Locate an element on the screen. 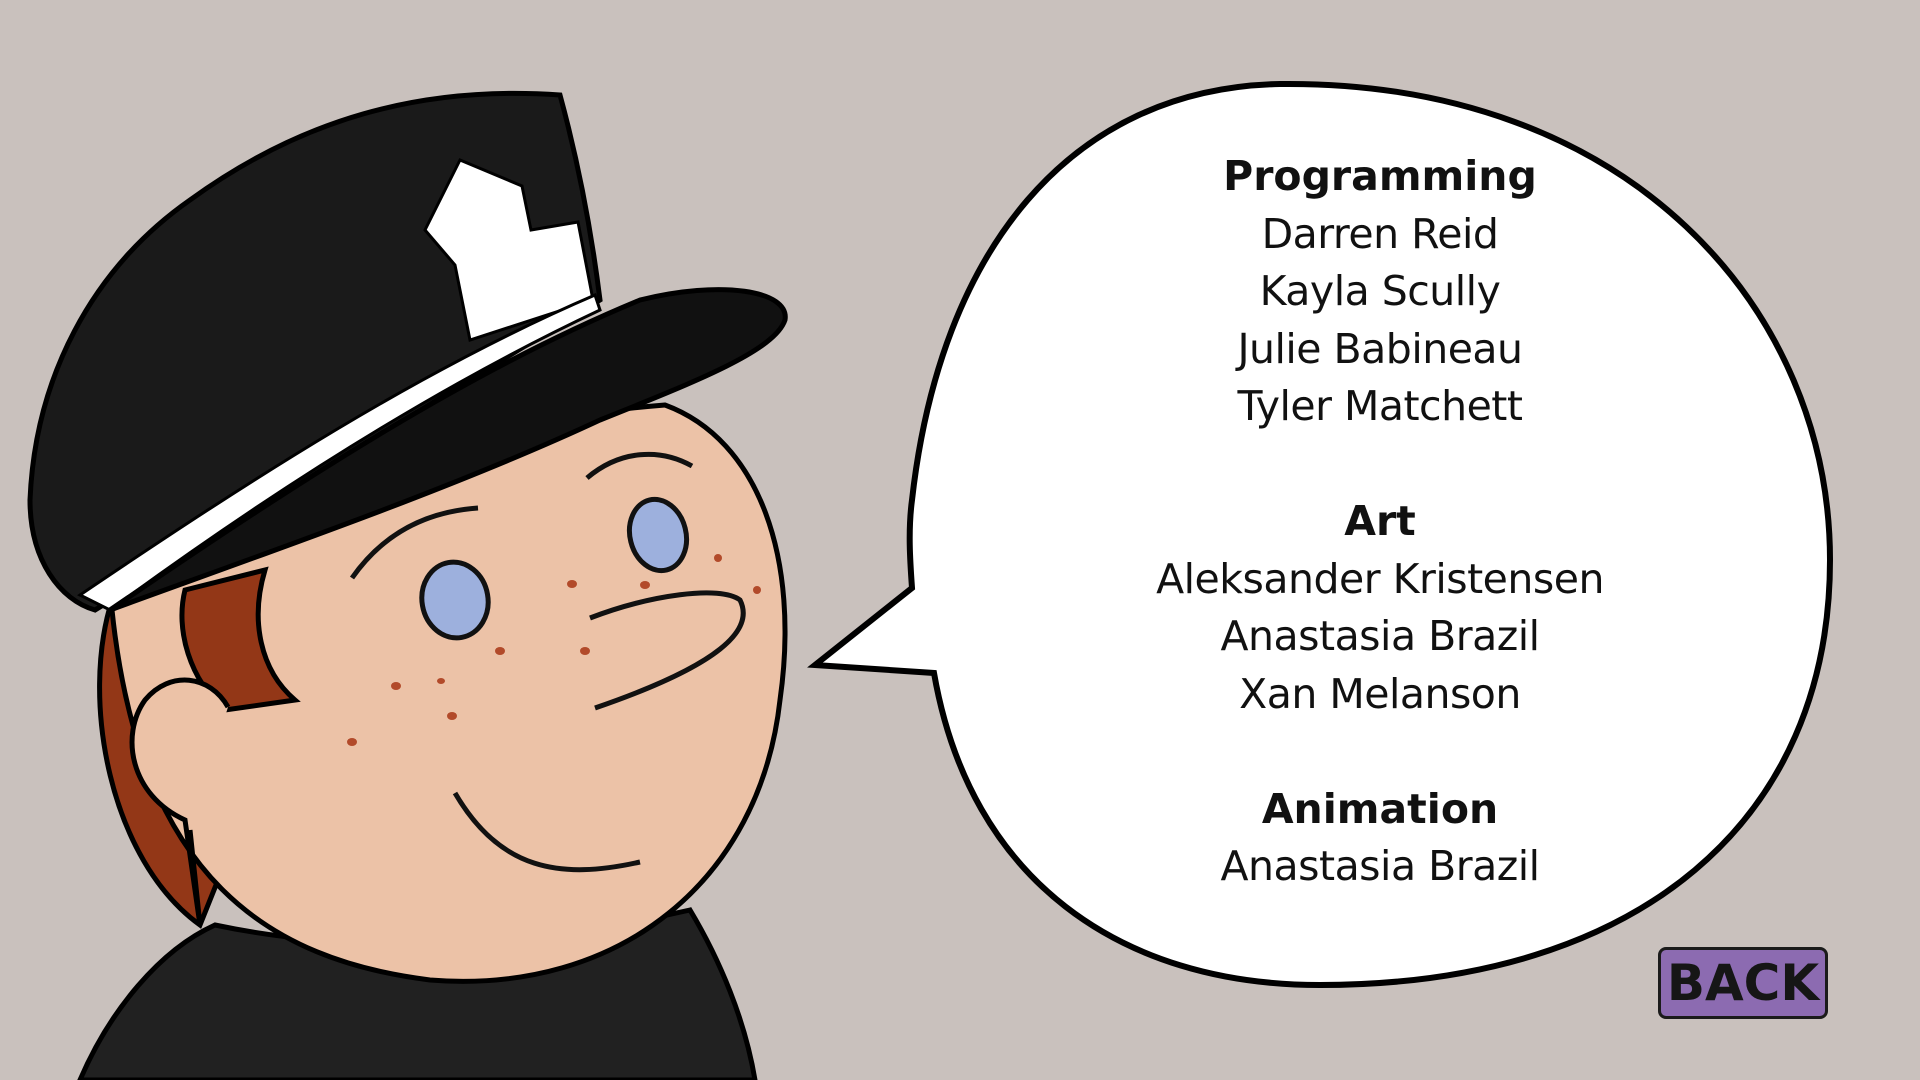 The height and width of the screenshot is (1080, 1920). credit-name: Darren Reid is located at coordinates (1380, 233).